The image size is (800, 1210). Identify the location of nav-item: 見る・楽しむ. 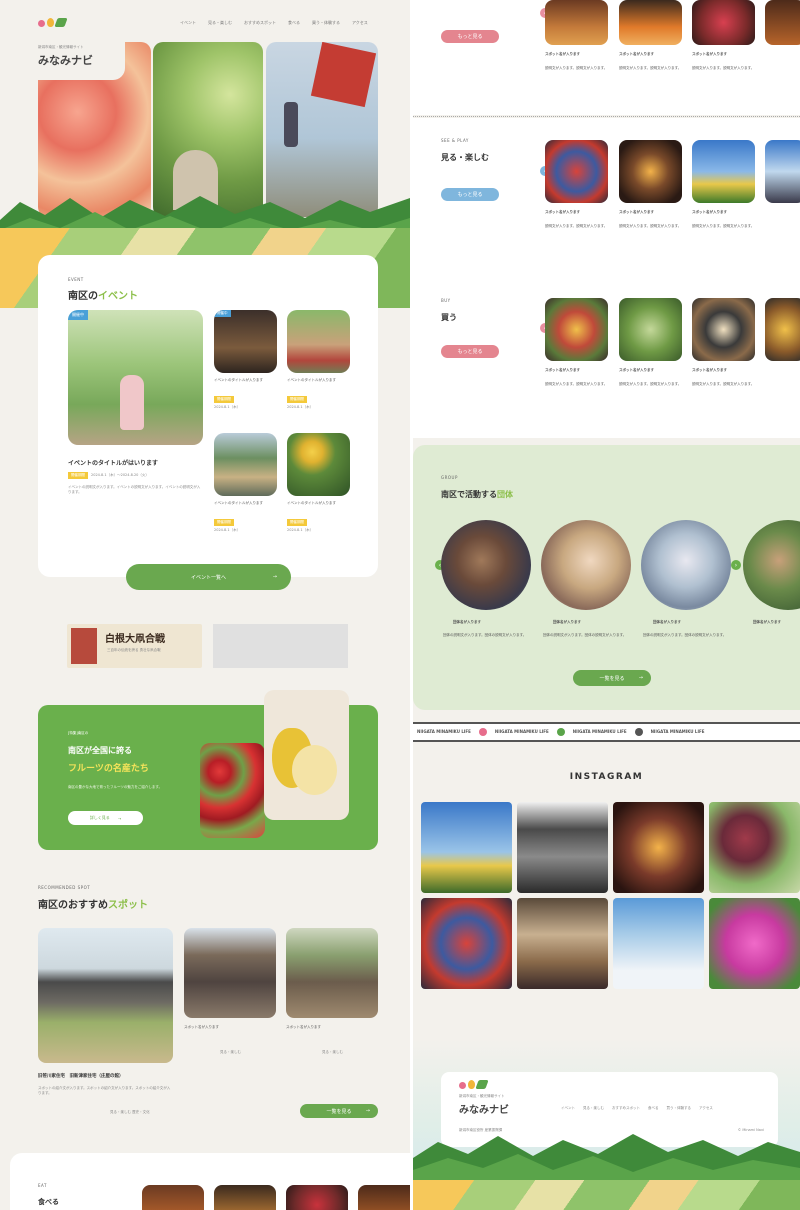
(220, 23).